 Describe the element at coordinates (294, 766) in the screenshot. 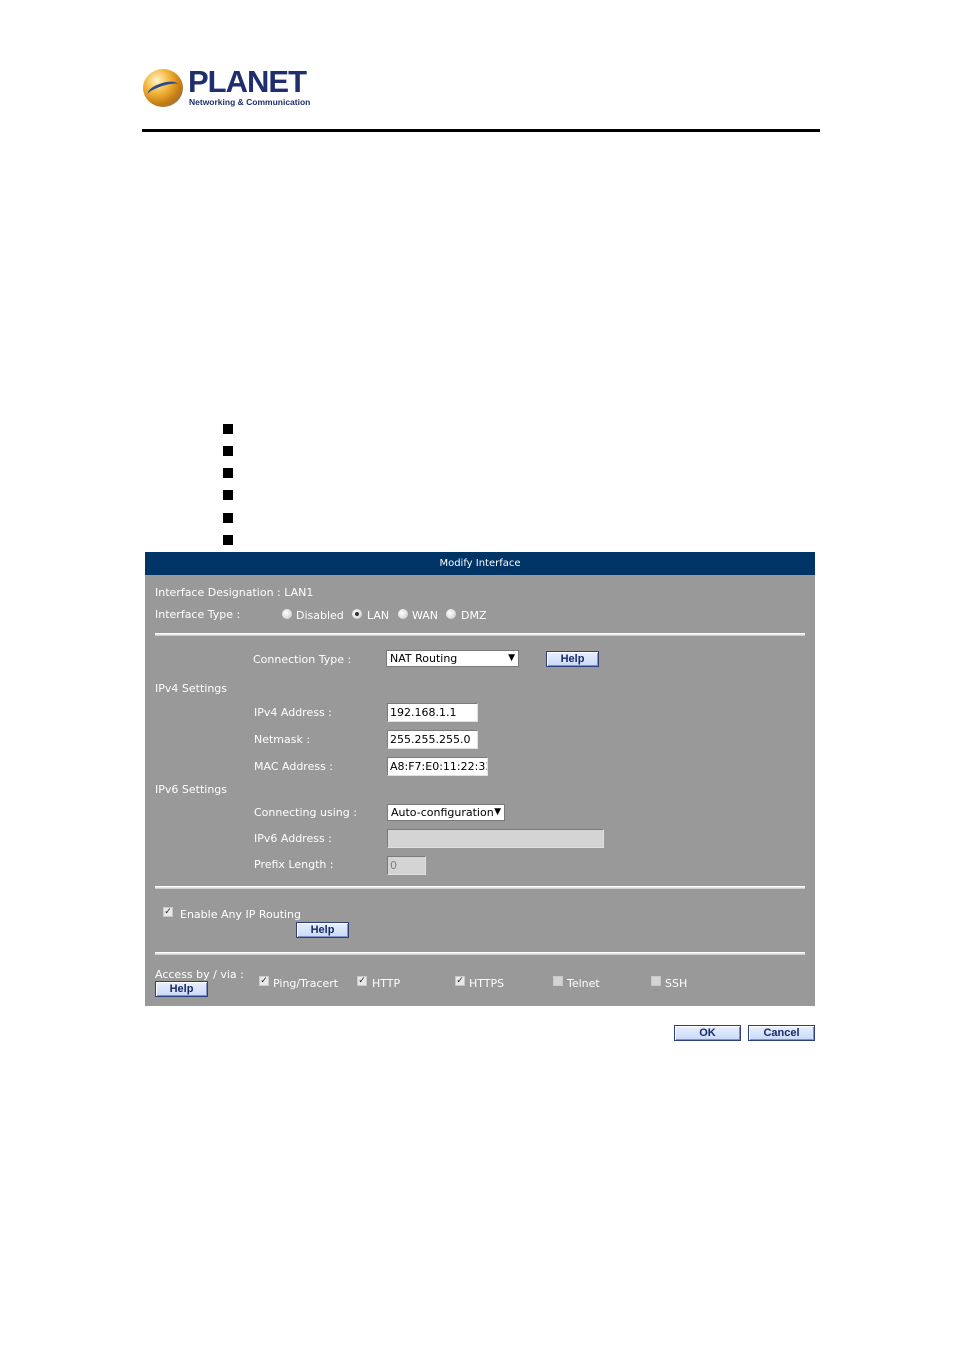

I see `mac-address-label: MAC Address :` at that location.